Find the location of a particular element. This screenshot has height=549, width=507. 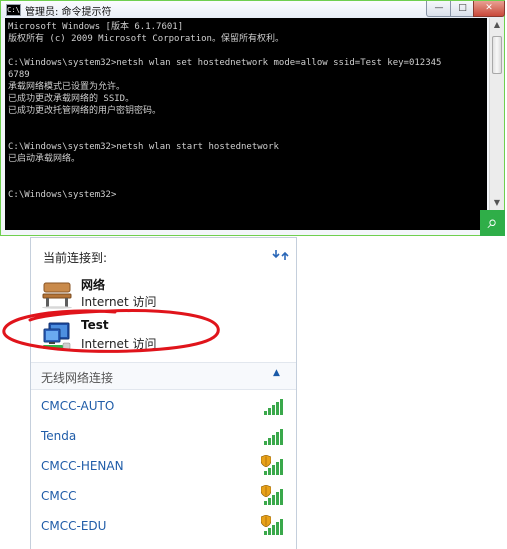

connection-name: Test is located at coordinates (95, 325).